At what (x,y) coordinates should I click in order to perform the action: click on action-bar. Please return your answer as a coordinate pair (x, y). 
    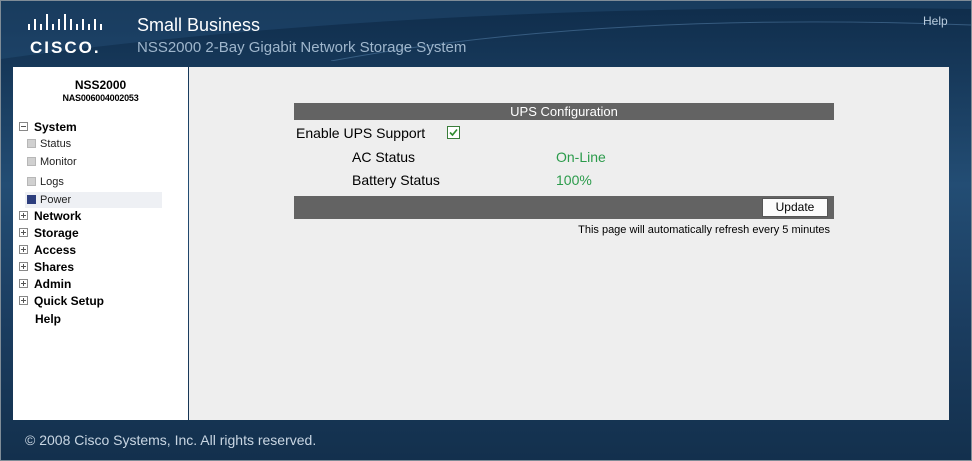
    Looking at the image, I should click on (564, 207).